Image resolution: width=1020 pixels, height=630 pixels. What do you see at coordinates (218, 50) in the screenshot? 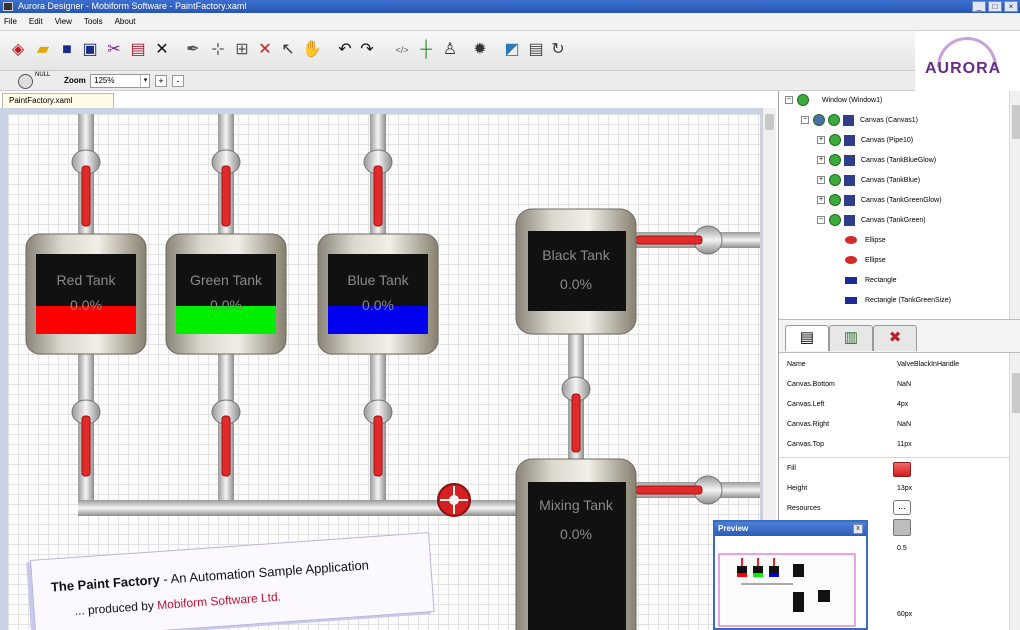
I see `node-tool-icon: ⊹` at bounding box center [218, 50].